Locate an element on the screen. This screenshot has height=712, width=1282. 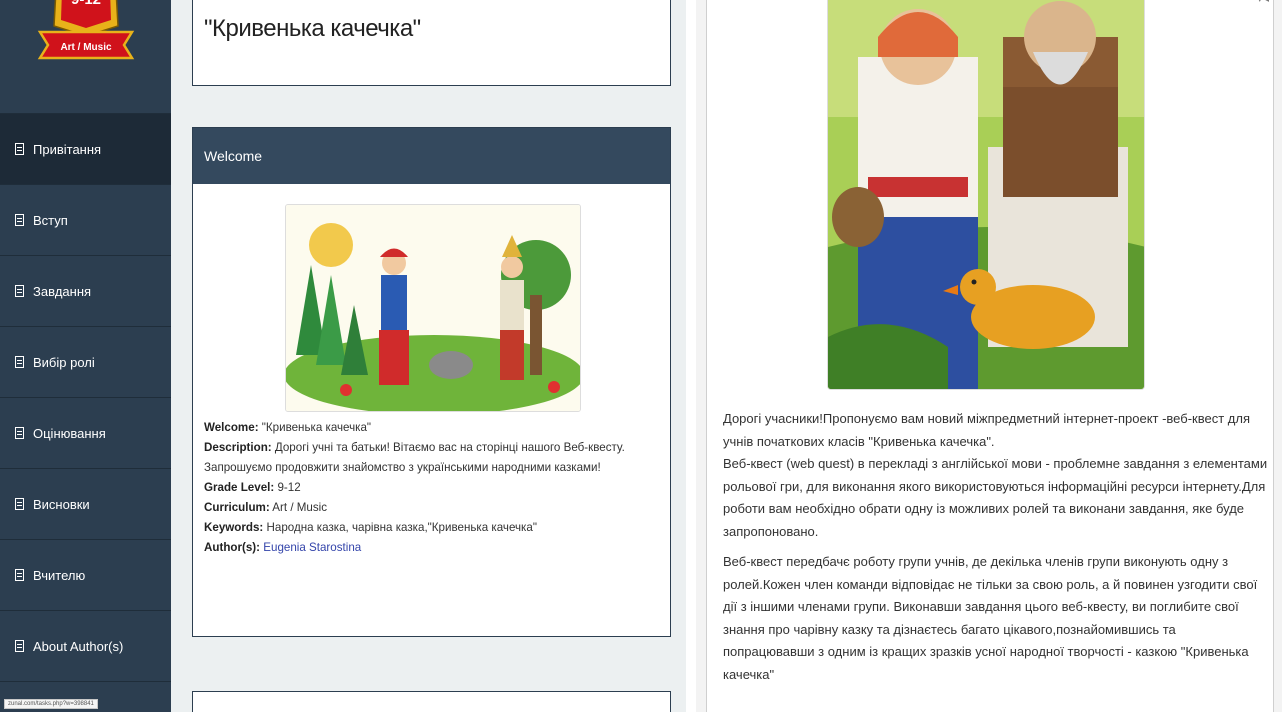
grade-badge: Art / Music 9-12 is located at coordinates (85, 57).